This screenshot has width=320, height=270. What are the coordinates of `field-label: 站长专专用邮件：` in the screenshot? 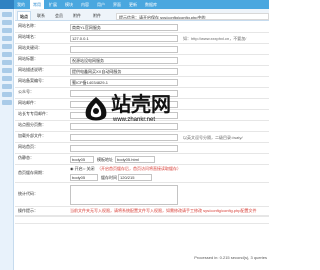 It's located at (34, 113).